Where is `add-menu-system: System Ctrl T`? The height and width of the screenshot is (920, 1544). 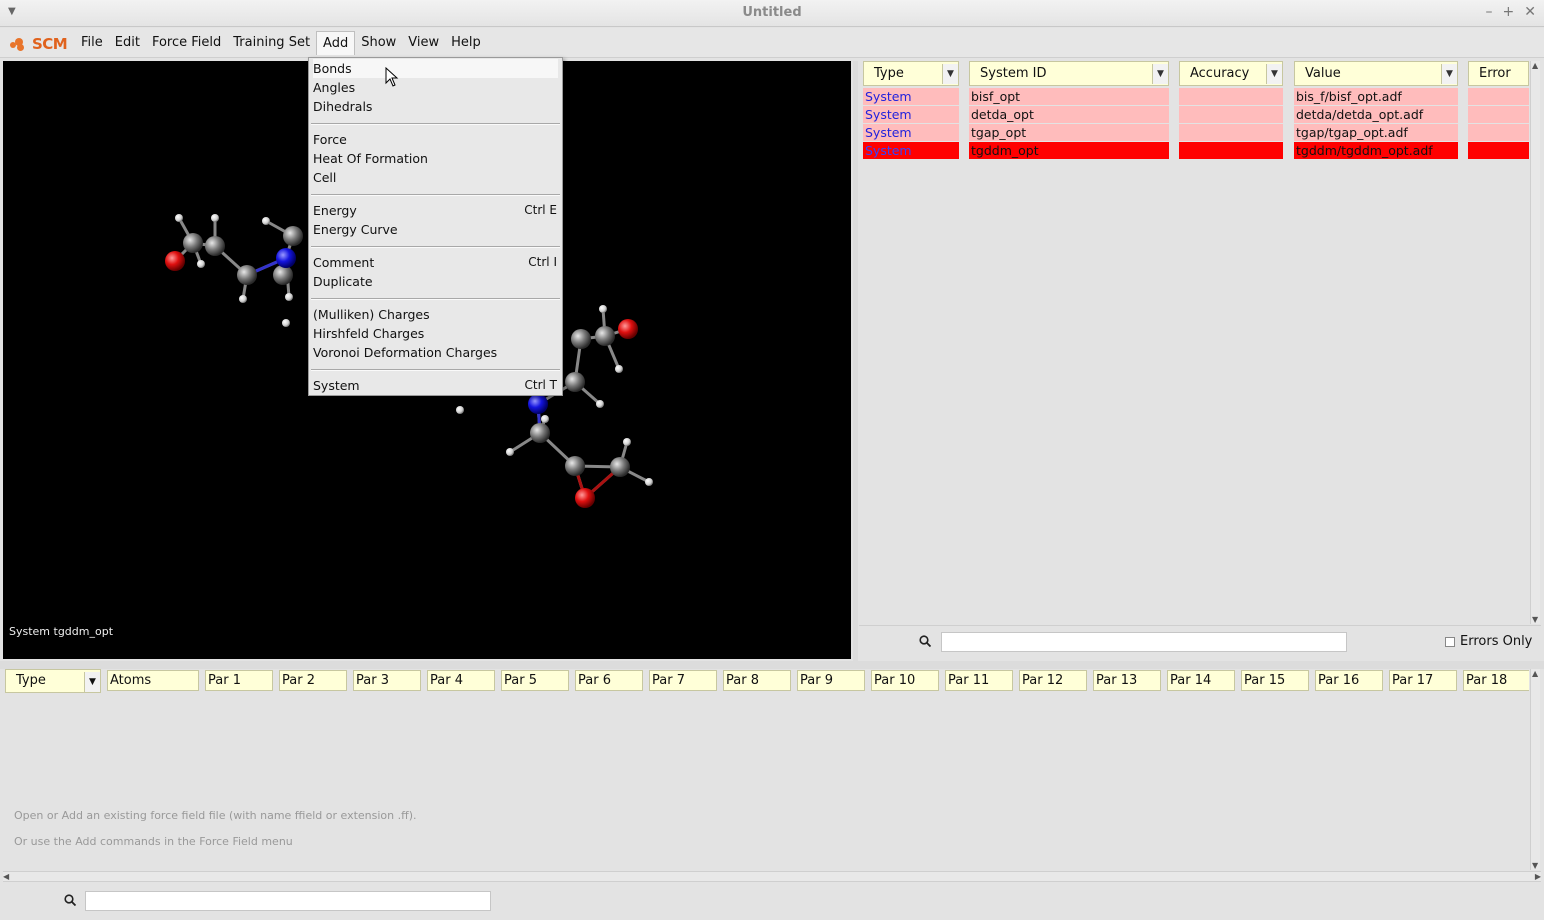
add-menu-system: System Ctrl T is located at coordinates (435, 385).